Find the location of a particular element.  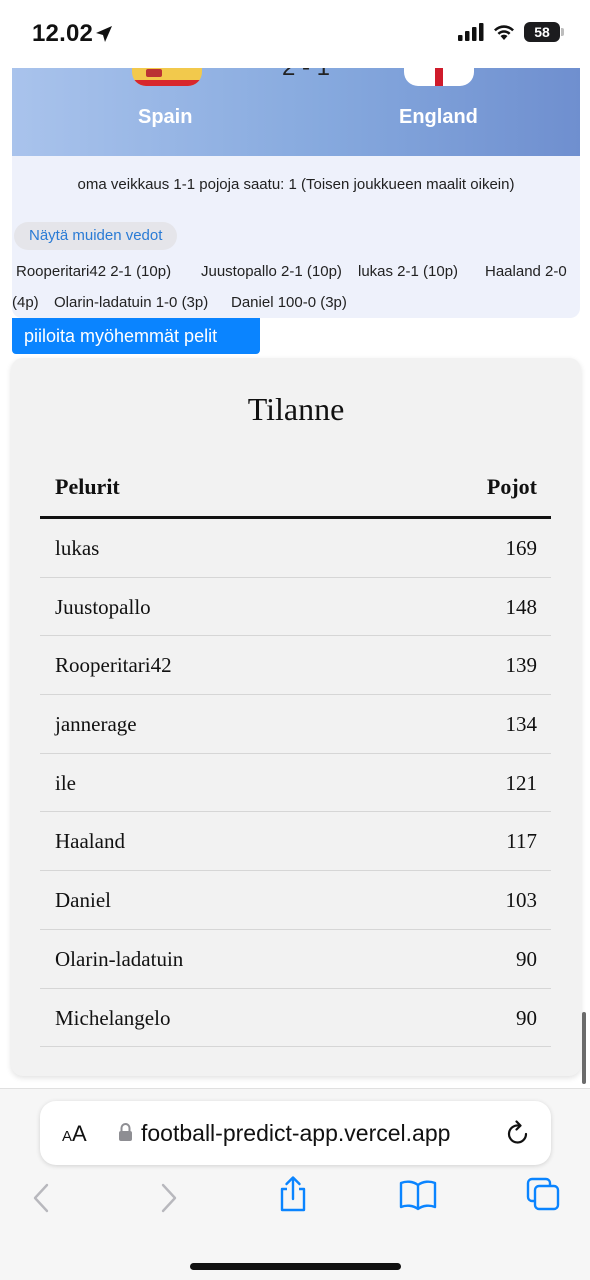

wifi-icon is located at coordinates (504, 32).